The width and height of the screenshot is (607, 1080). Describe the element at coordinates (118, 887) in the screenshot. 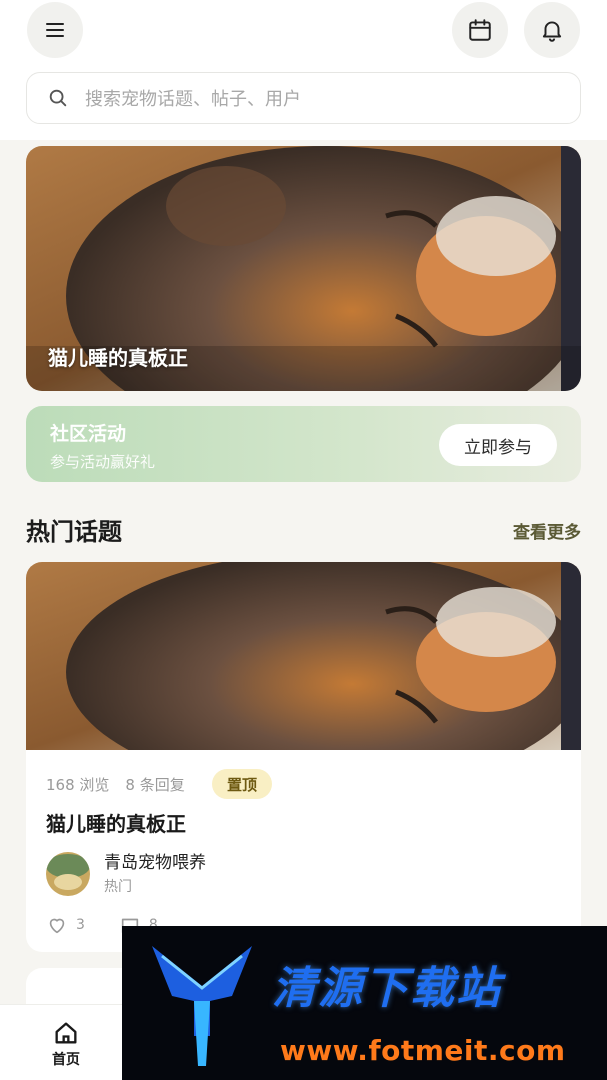

I see `author-tag: 热门` at that location.